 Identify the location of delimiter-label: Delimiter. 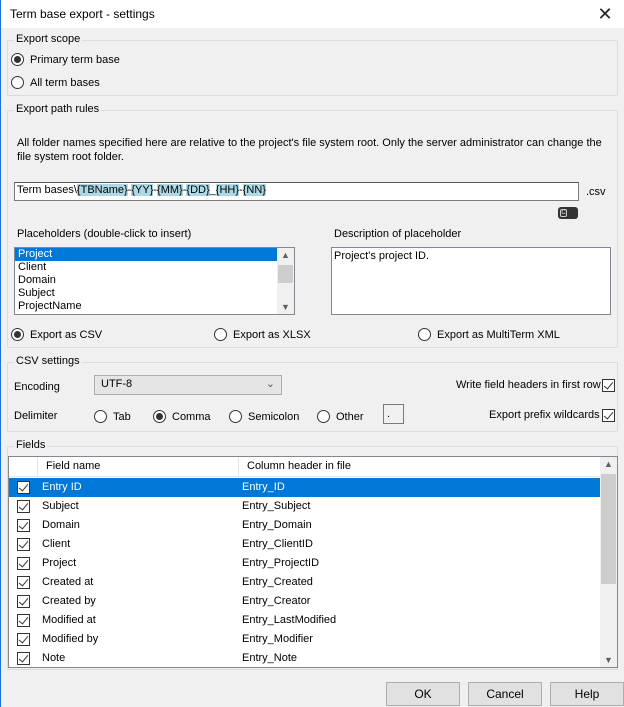
(36, 416).